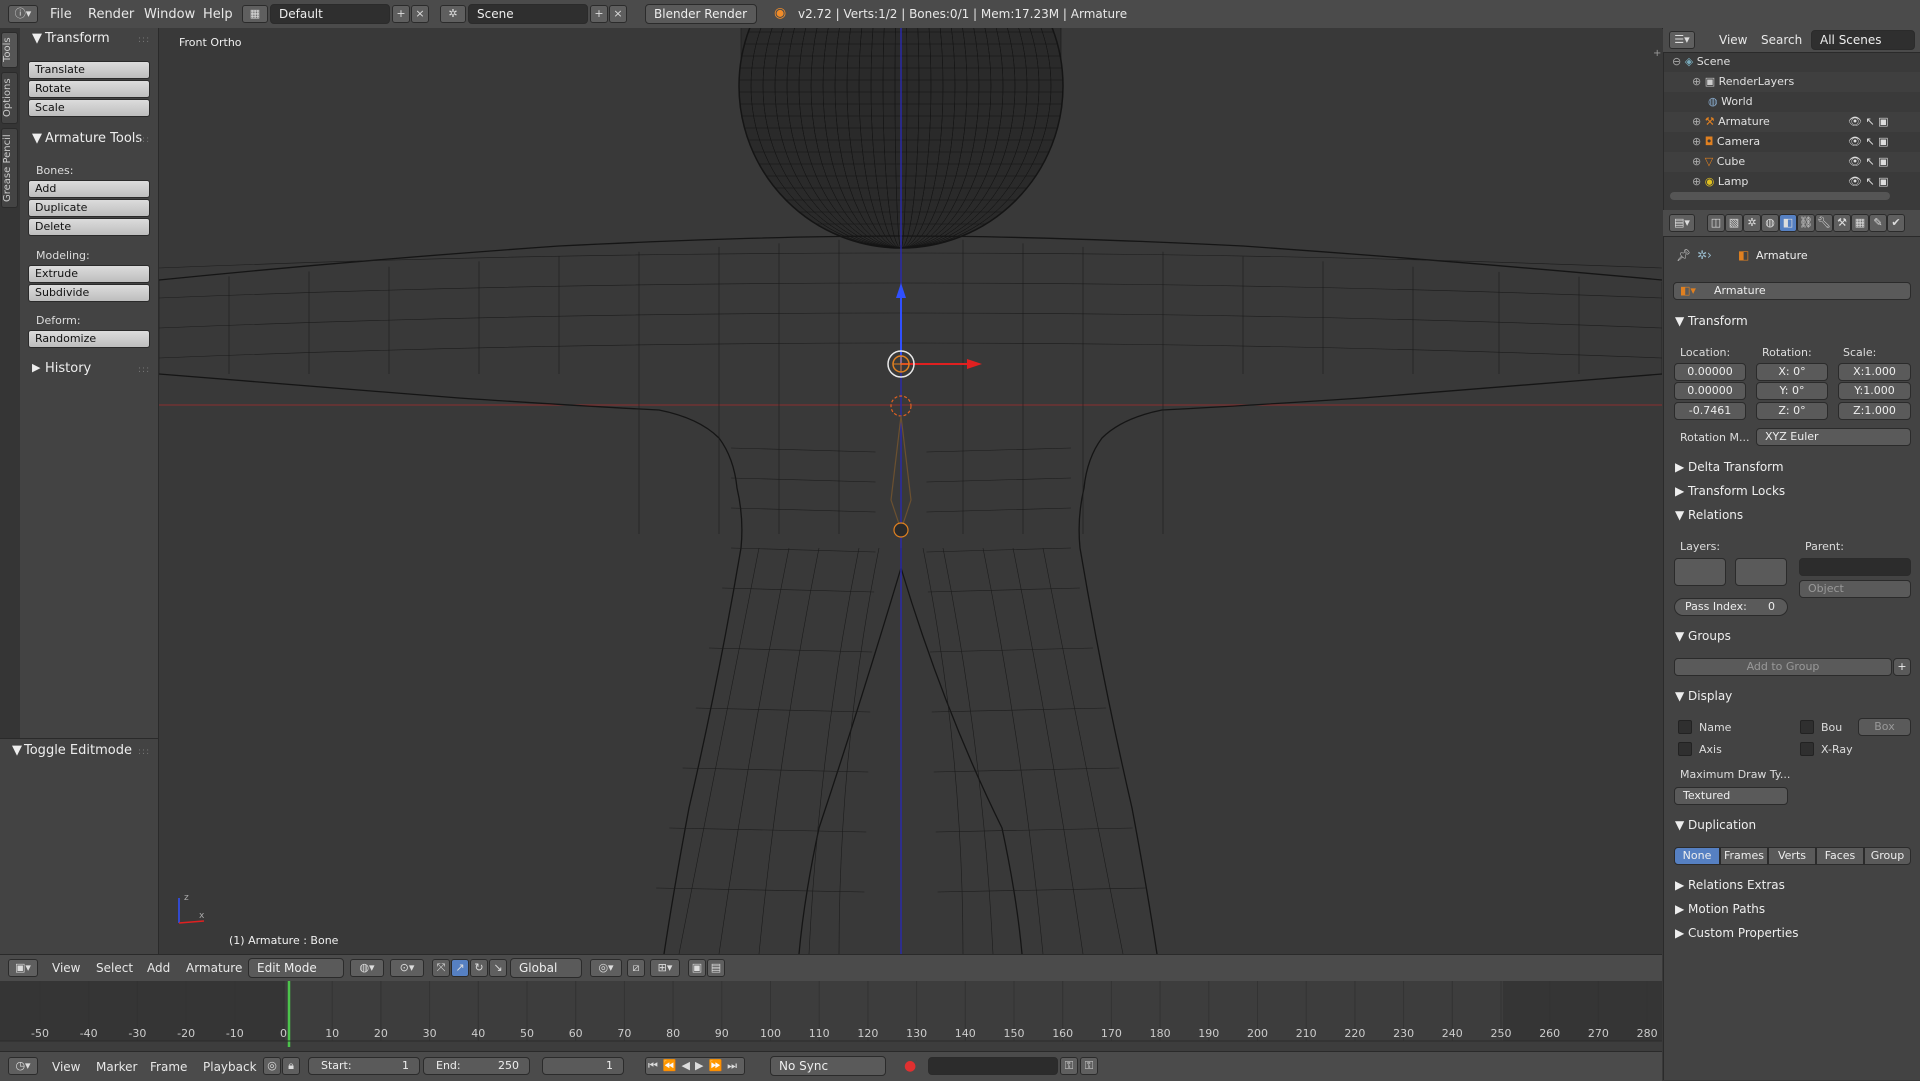 This screenshot has height=1081, width=1920. I want to click on snap-element-icon: ⊞▾, so click(665, 968).